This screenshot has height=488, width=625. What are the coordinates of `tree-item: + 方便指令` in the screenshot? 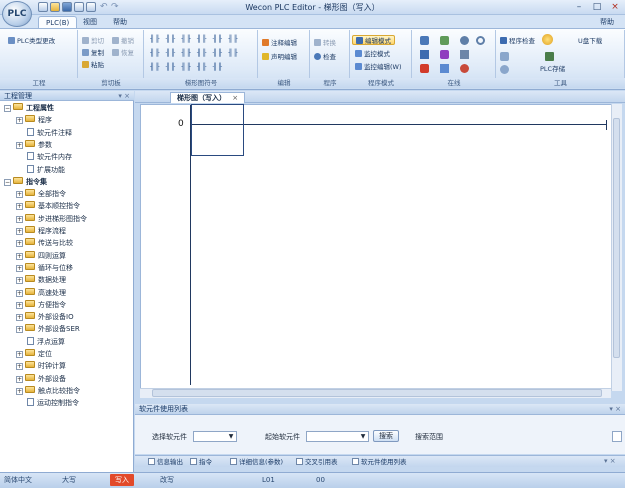 It's located at (41, 305).